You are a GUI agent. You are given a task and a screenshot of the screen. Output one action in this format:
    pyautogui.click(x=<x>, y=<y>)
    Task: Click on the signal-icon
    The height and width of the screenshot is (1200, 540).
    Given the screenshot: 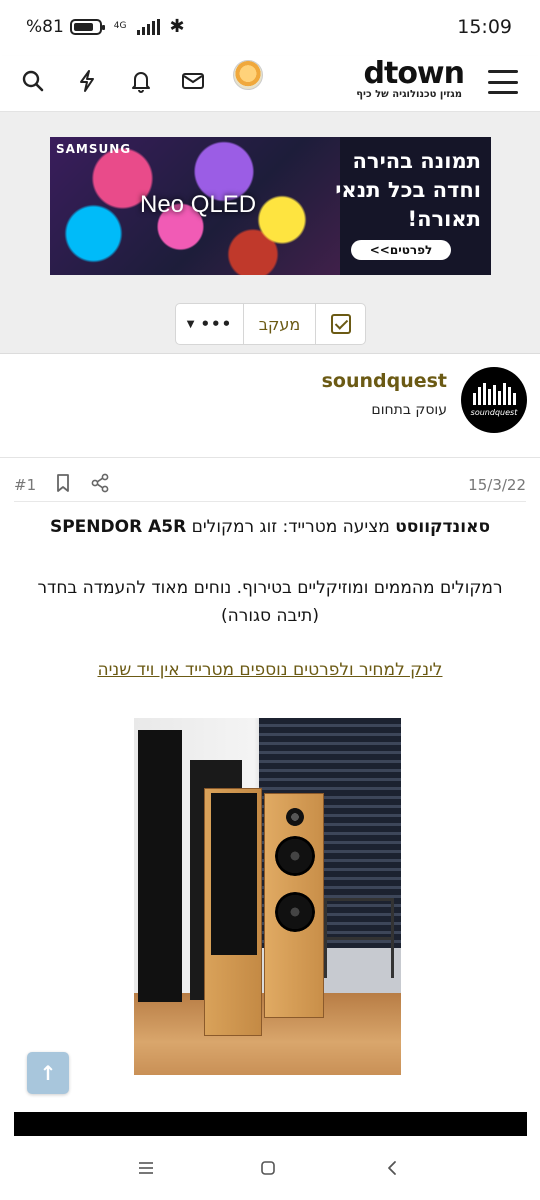 What is the action you would take?
    pyautogui.click(x=148, y=26)
    